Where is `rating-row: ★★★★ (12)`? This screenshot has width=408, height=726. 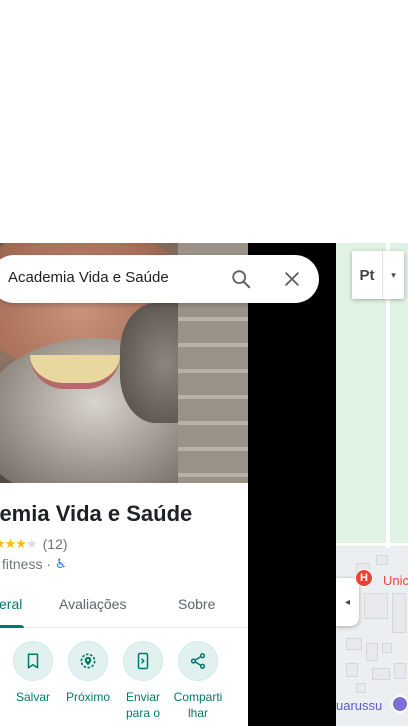
rating-row: ★★★★ (12) is located at coordinates (34, 544).